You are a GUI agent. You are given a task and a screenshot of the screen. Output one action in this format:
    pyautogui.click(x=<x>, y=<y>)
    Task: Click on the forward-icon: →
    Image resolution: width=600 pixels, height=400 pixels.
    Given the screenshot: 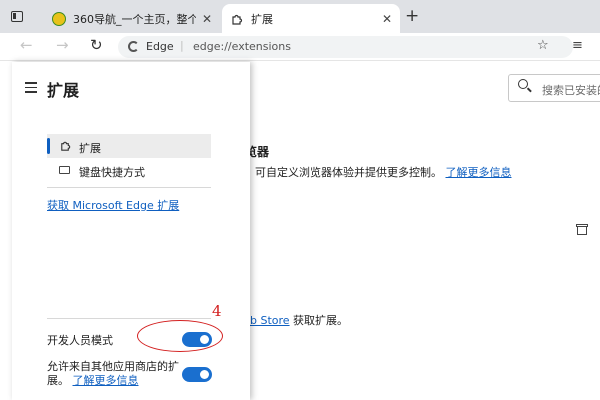 What is the action you would take?
    pyautogui.click(x=62, y=45)
    